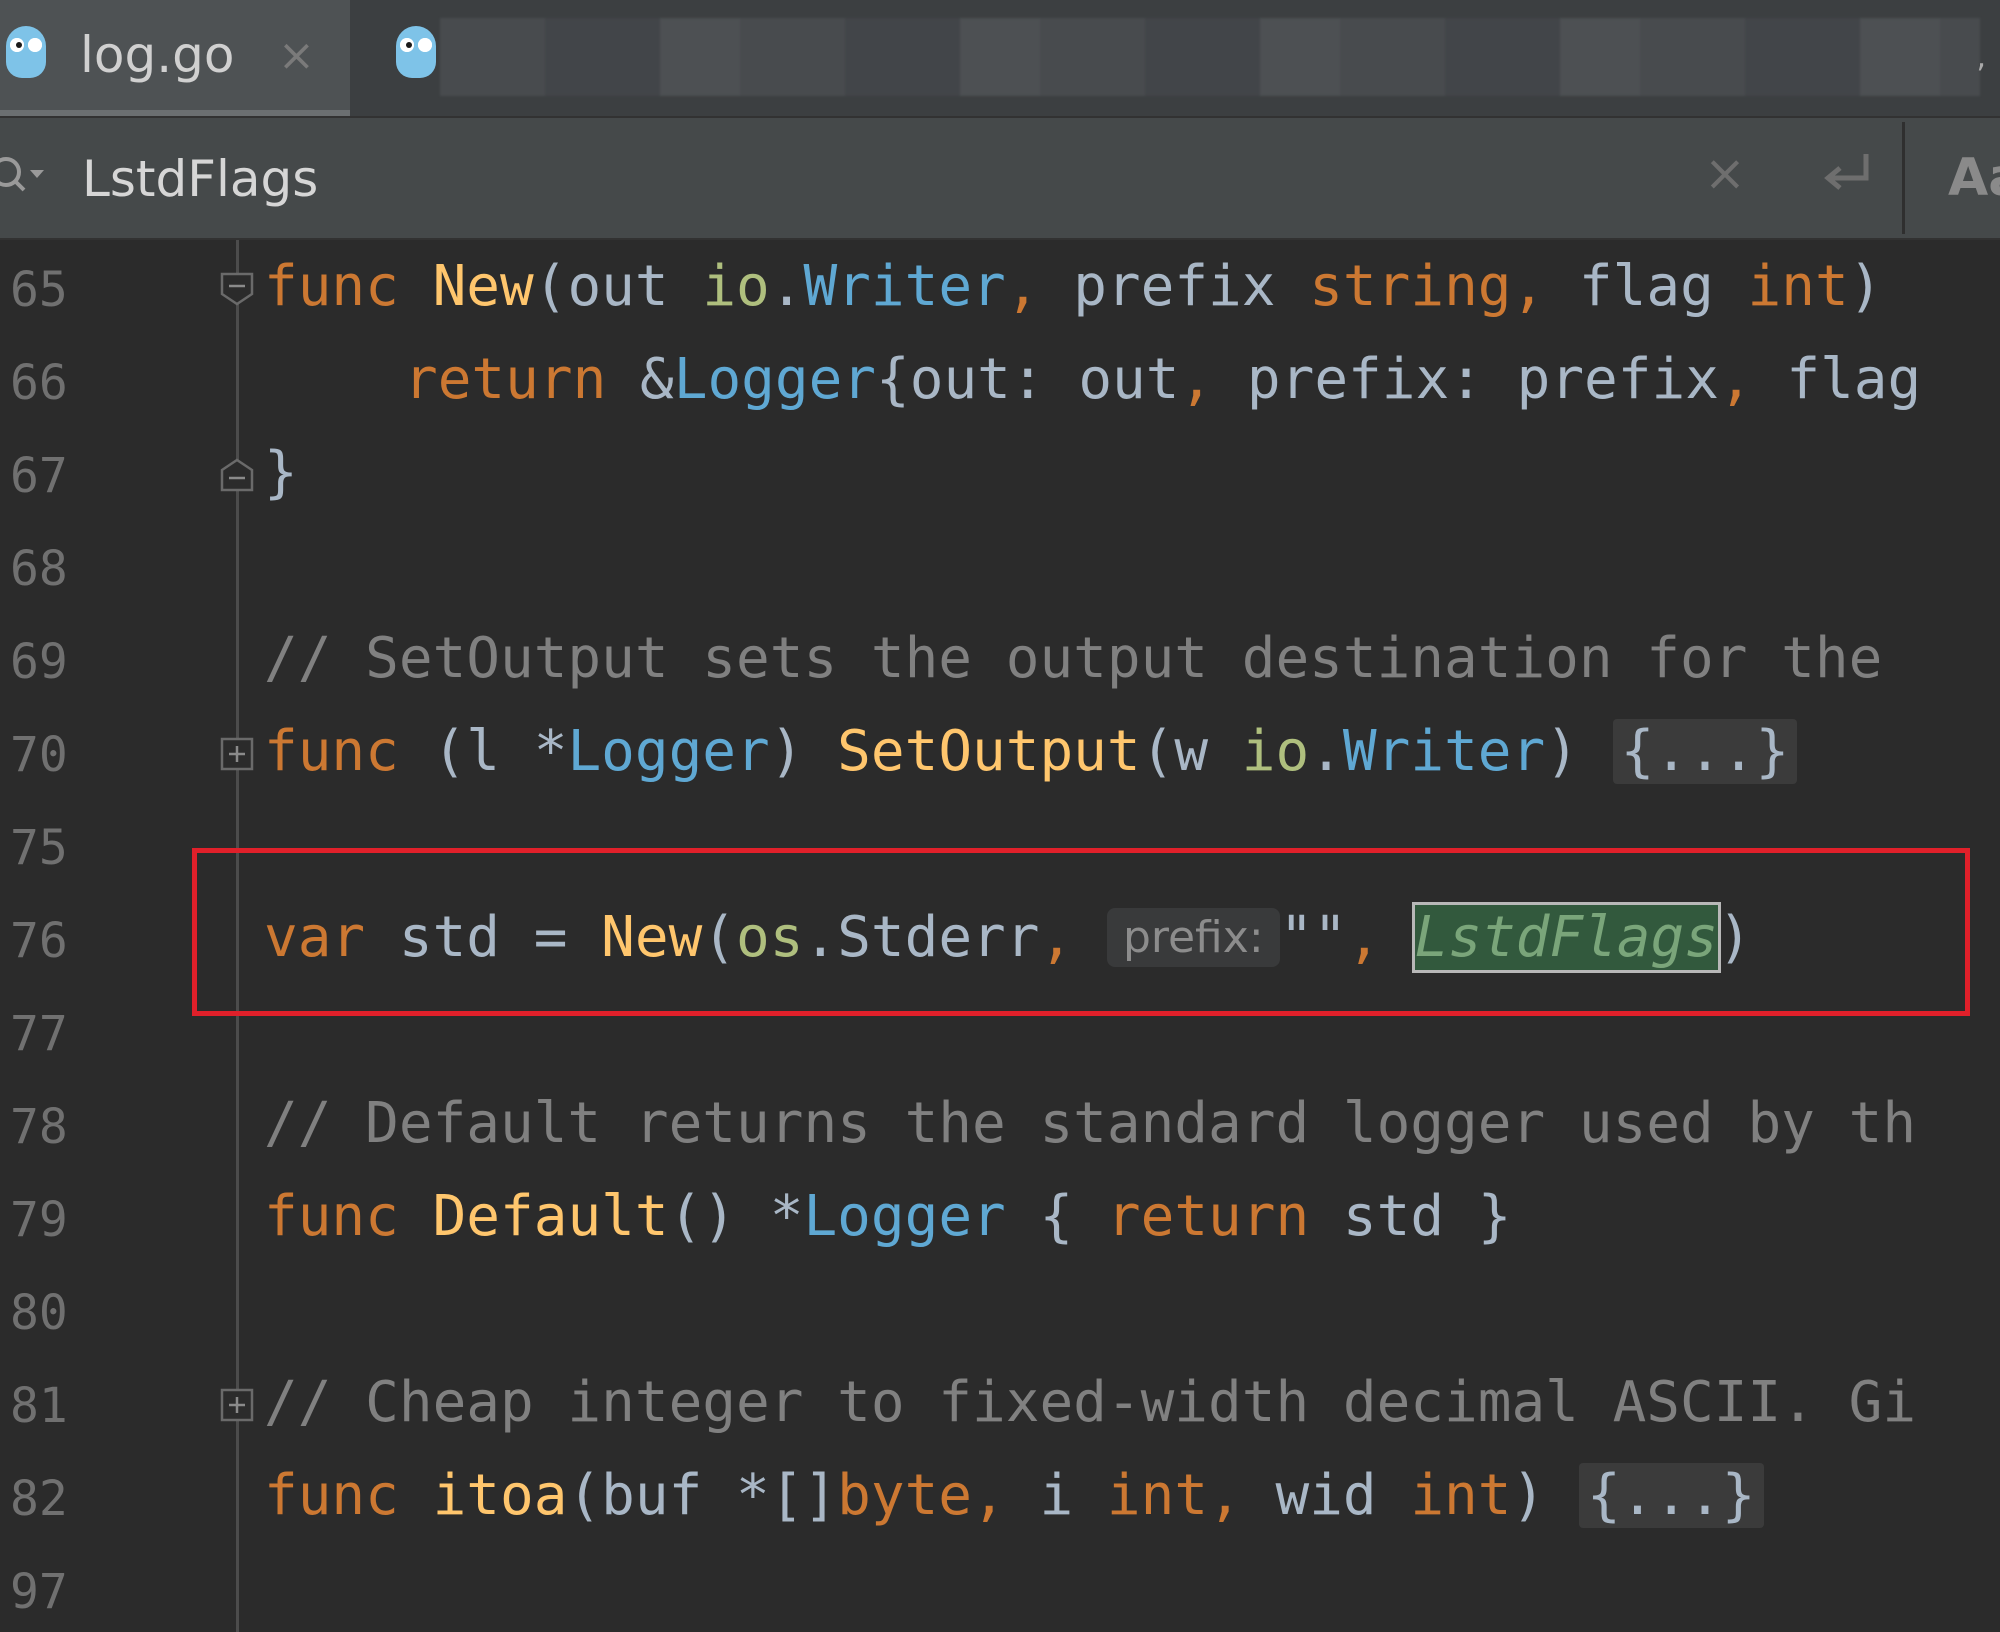  I want to click on line-number: 77, so click(39, 1034).